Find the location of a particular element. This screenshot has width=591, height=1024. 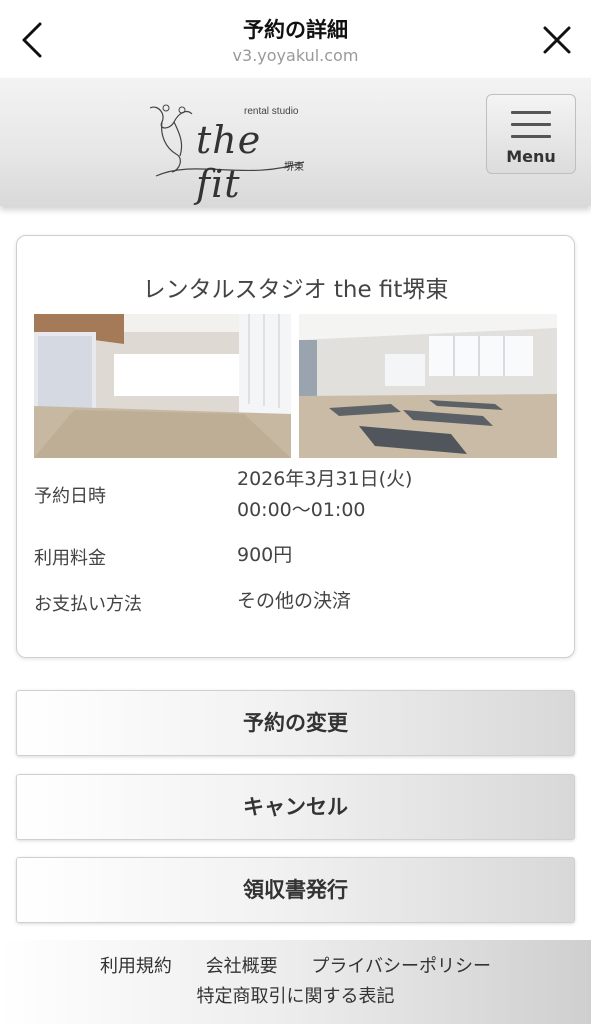

menu-button: Menu is located at coordinates (531, 134).